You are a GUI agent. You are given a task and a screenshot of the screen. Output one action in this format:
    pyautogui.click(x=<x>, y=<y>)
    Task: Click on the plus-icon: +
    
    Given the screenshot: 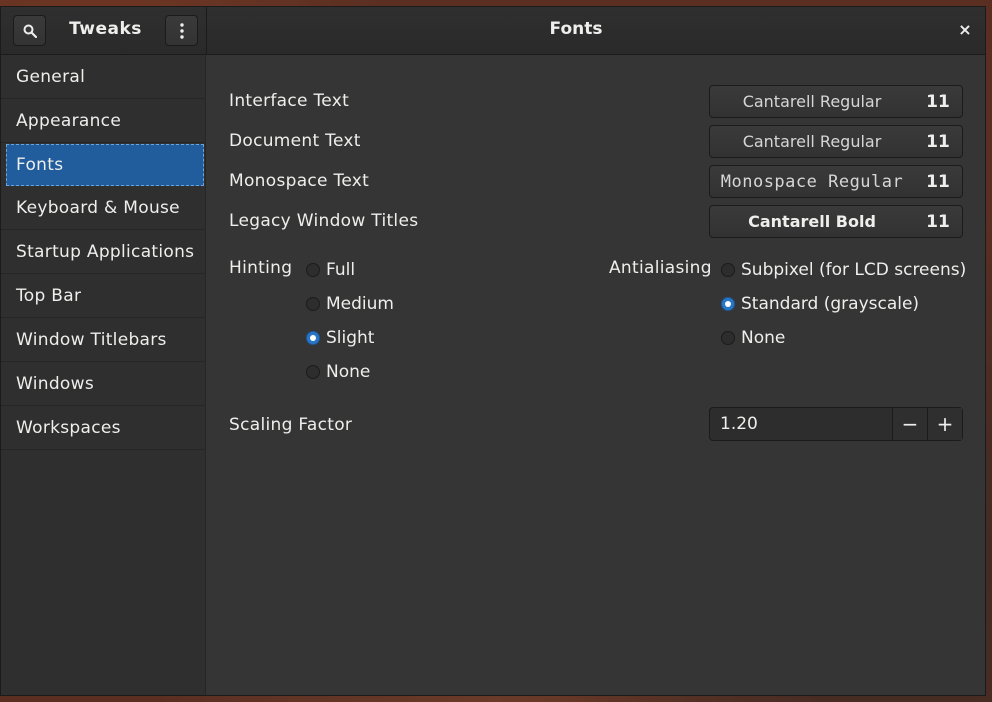 What is the action you would take?
    pyautogui.click(x=945, y=424)
    